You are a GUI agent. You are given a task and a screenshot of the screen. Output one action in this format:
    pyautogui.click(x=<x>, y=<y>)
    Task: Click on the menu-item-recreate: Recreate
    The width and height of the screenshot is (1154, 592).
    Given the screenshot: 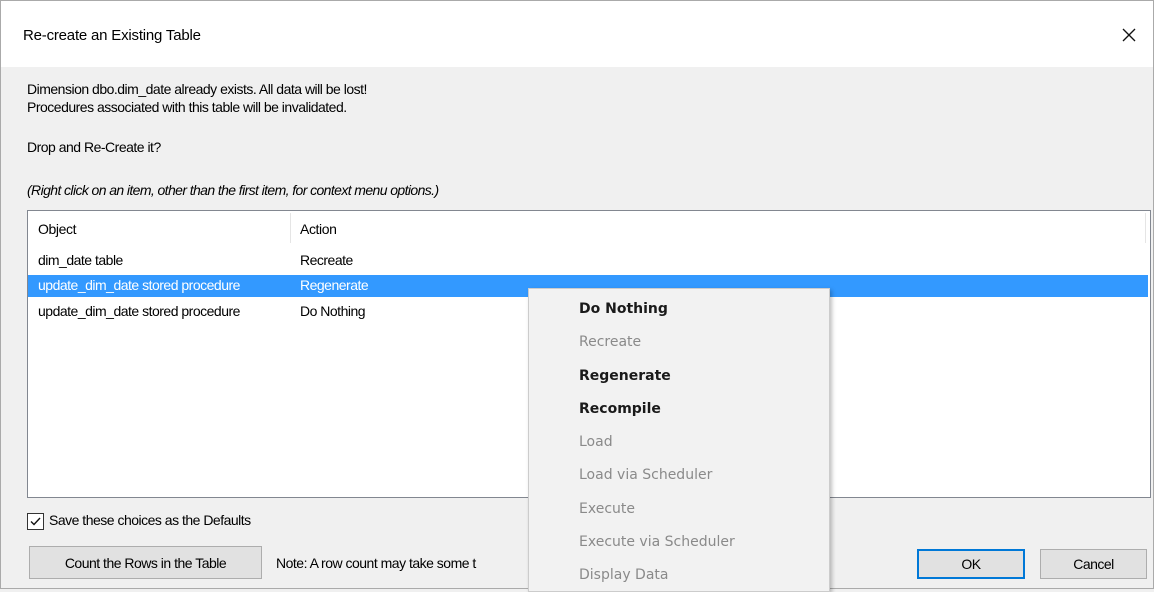 What is the action you would take?
    pyautogui.click(x=610, y=342)
    